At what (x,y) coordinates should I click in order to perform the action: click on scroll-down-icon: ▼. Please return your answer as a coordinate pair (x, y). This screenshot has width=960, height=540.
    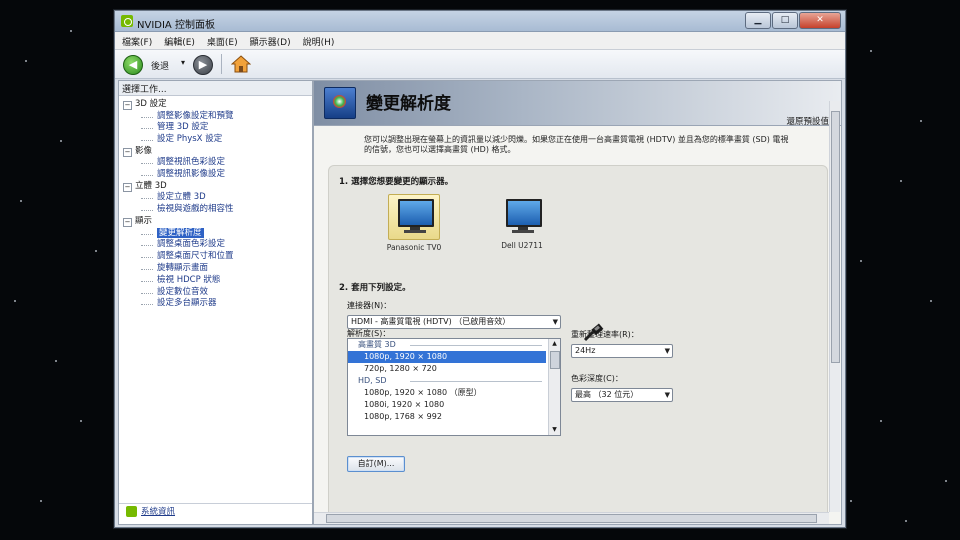
    Looking at the image, I should click on (554, 430).